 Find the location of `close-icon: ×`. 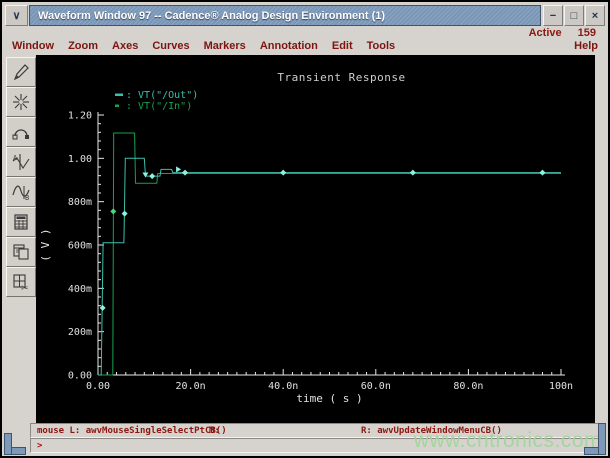

close-icon: × is located at coordinates (595, 15).